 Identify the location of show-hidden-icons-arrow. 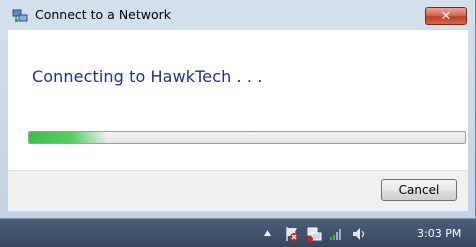
(267, 233).